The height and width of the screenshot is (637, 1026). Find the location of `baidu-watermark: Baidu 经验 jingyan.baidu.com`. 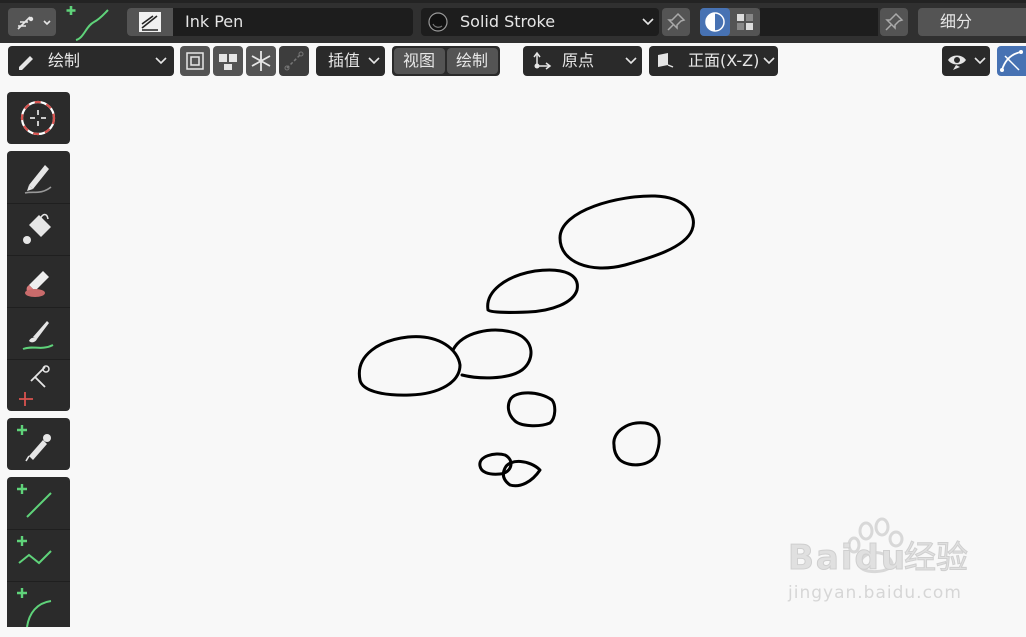

baidu-watermark: Baidu 经验 jingyan.baidu.com is located at coordinates (906, 571).